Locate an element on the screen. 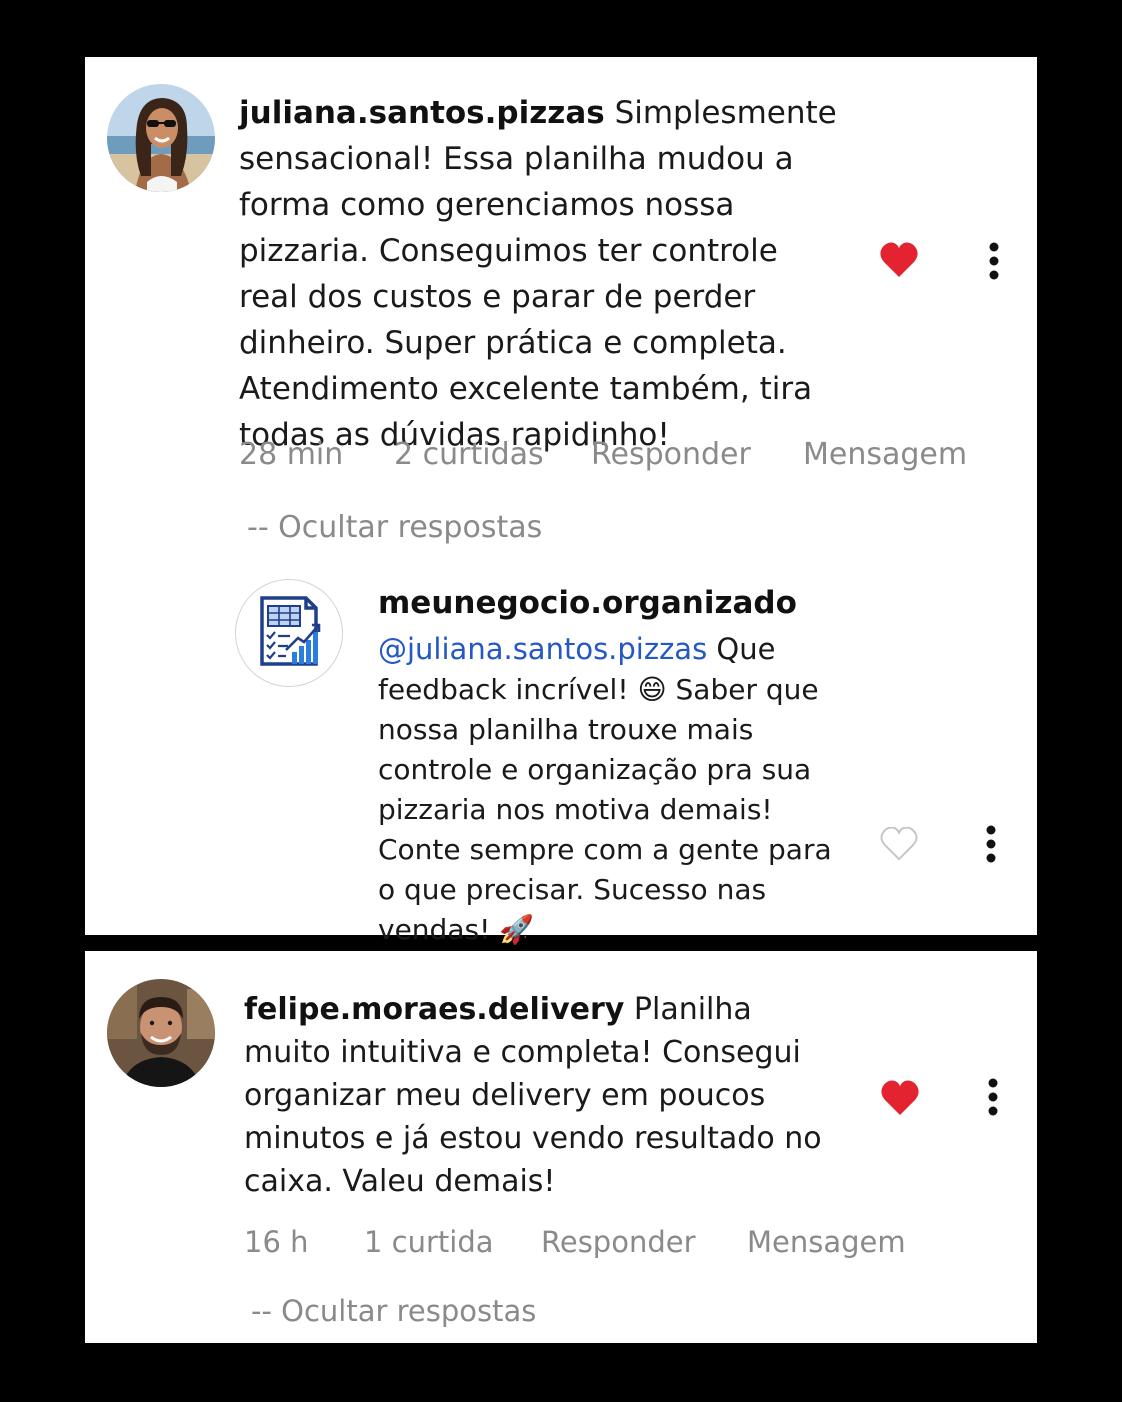  reply-mention: @juliana.santos.pizzas is located at coordinates (542, 649).